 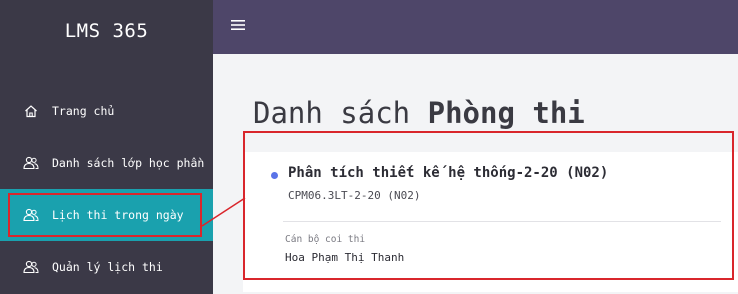 I want to click on page-title: Danh sách Phòng thi, so click(x=419, y=113).